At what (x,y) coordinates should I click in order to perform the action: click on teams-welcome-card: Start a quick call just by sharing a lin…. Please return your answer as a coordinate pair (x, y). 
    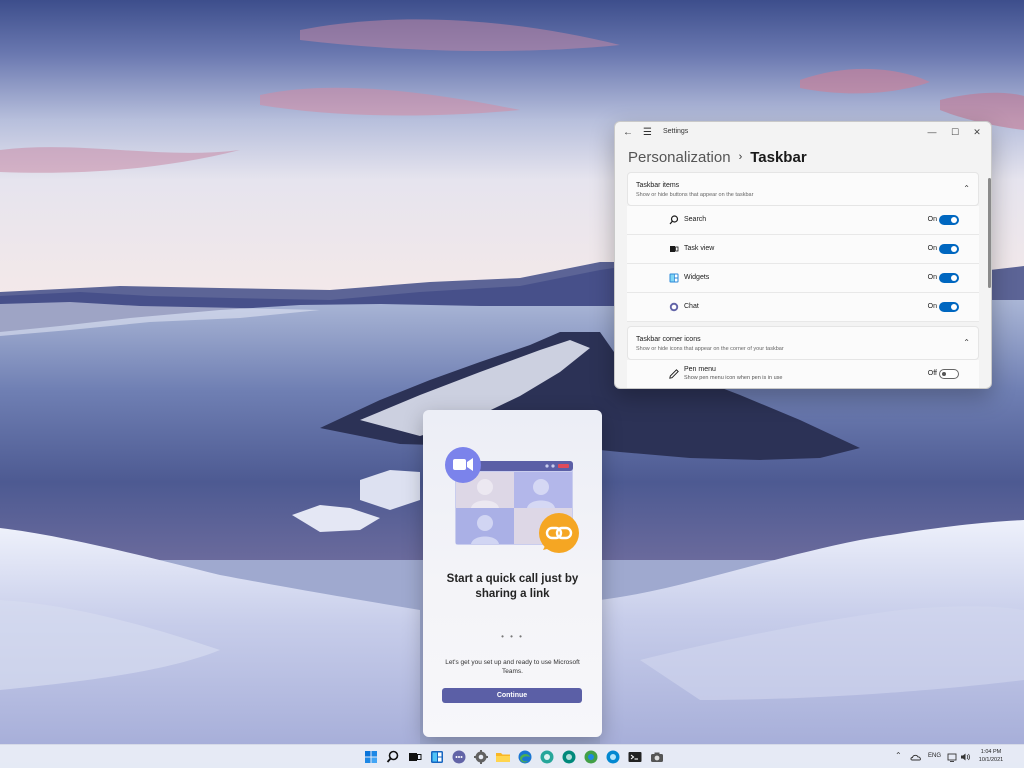
    Looking at the image, I should click on (512, 573).